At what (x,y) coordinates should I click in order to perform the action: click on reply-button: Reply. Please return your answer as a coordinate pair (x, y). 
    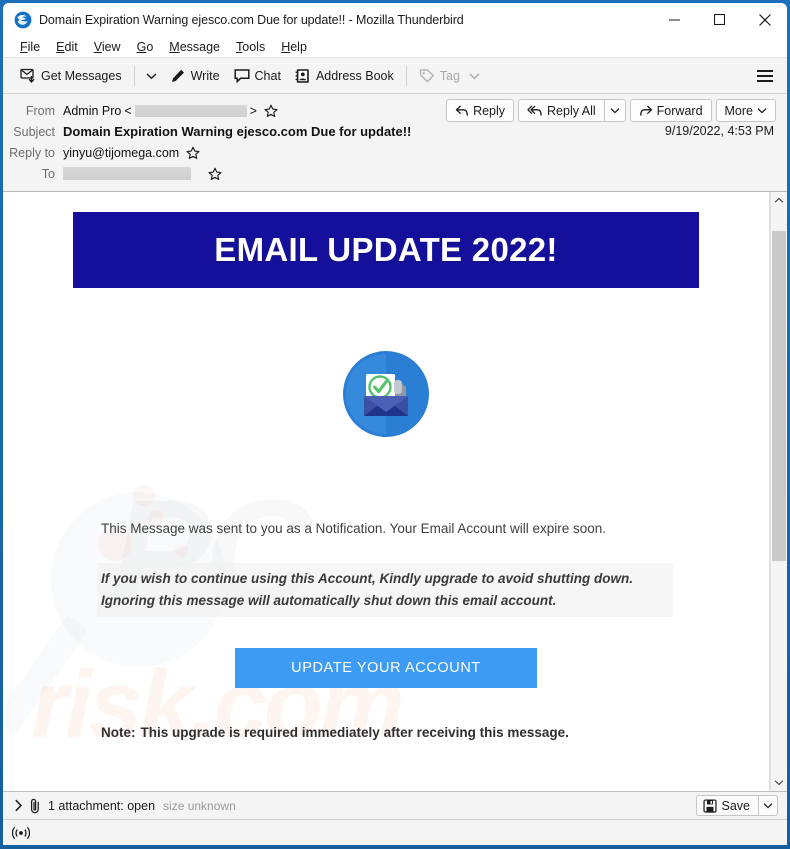
    Looking at the image, I should click on (480, 110).